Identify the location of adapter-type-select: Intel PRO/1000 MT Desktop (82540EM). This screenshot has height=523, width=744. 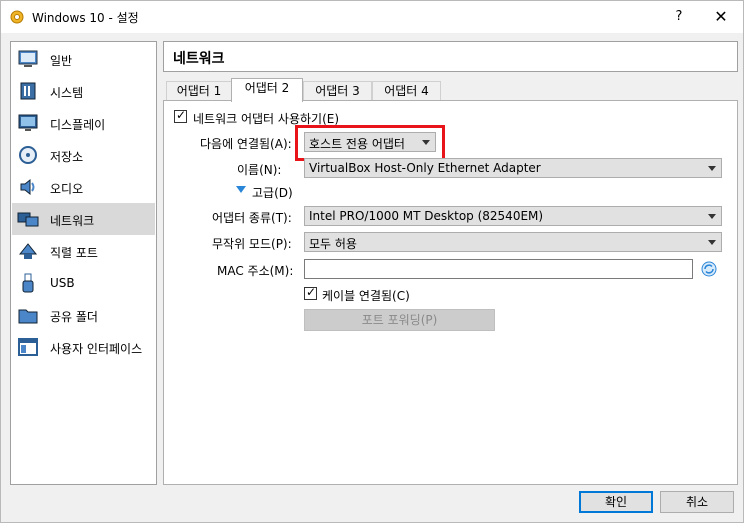
(513, 216).